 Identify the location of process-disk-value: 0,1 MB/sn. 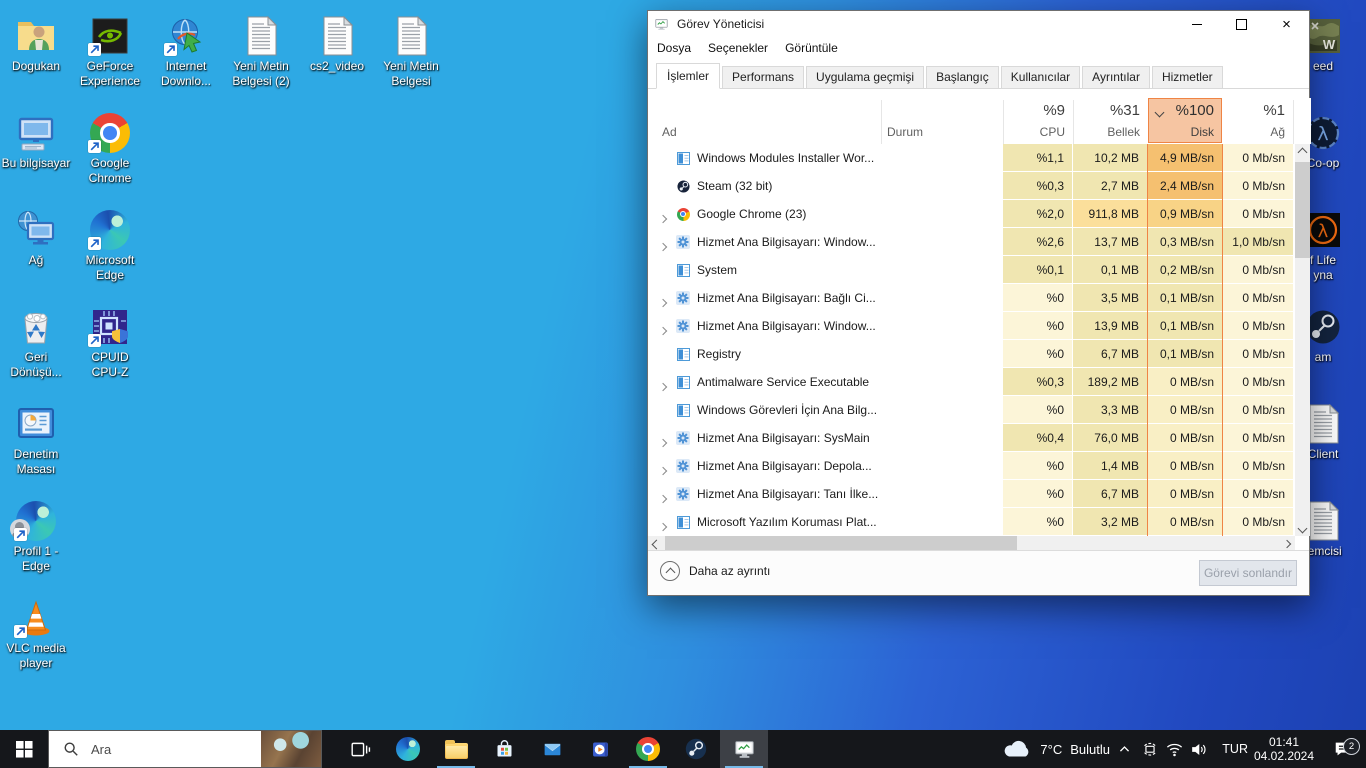
(1185, 297).